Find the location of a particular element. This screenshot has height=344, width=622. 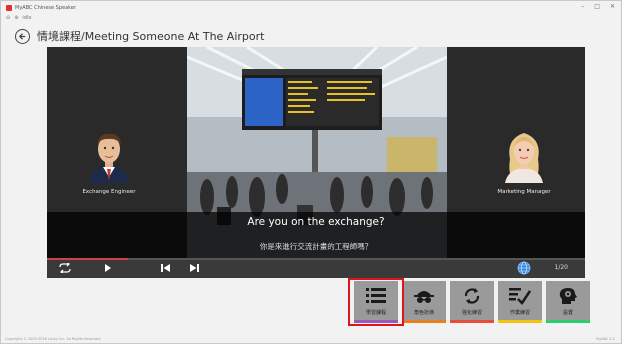

language-button is located at coordinates (524, 269).